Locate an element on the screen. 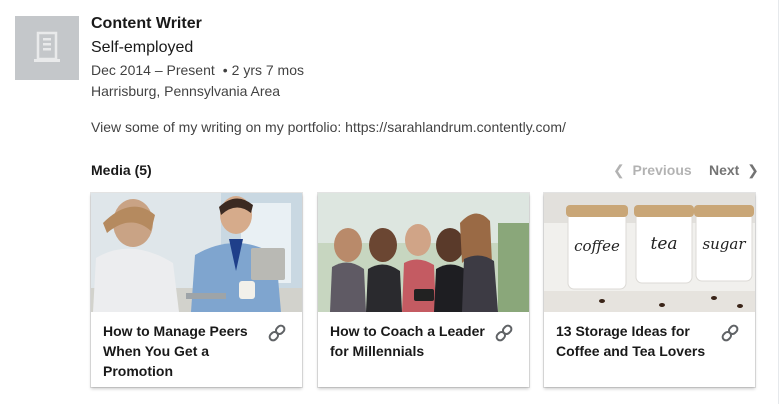 This screenshot has height=404, width=780. building-icon is located at coordinates (47, 46).